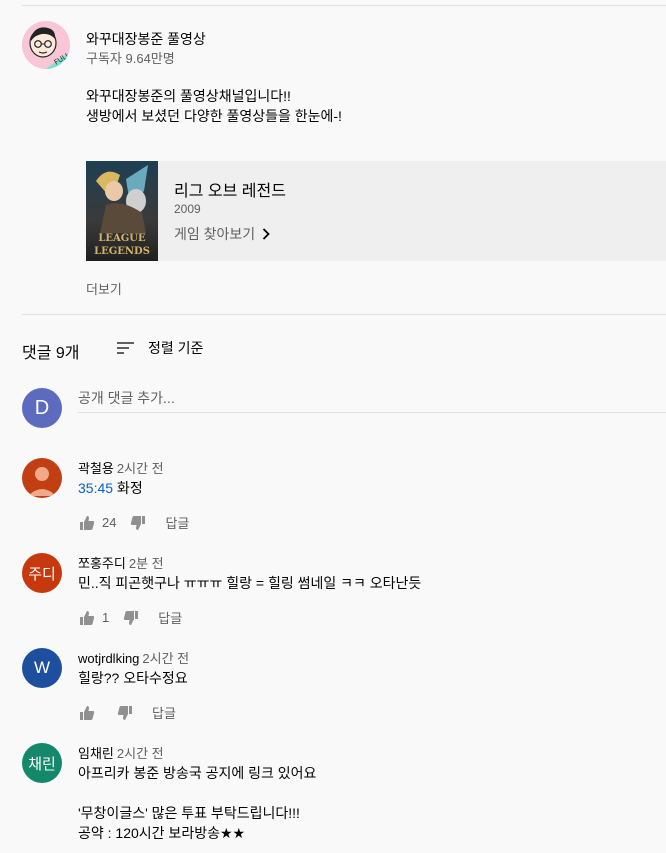 This screenshot has height=853, width=666. Describe the element at coordinates (344, 5) in the screenshot. I see `top-divider` at that location.